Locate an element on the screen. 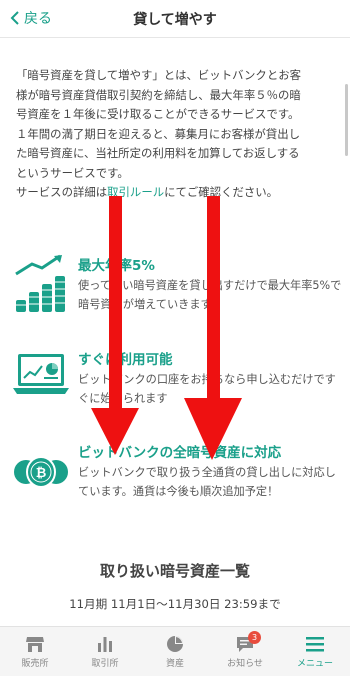 This screenshot has width=350, height=676. shop-icon is located at coordinates (35, 644).